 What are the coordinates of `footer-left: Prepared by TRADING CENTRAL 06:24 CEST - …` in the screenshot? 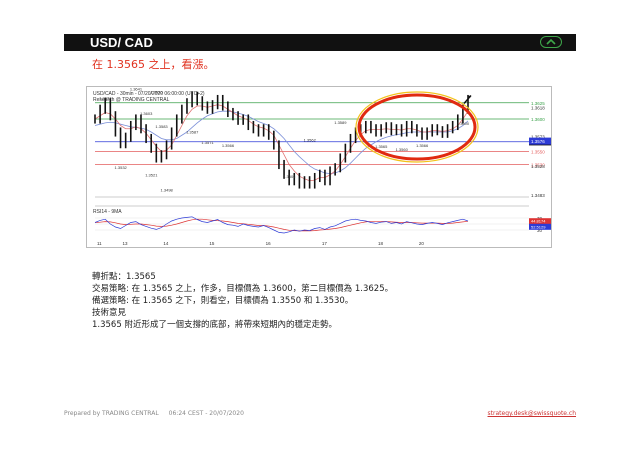 It's located at (154, 413).